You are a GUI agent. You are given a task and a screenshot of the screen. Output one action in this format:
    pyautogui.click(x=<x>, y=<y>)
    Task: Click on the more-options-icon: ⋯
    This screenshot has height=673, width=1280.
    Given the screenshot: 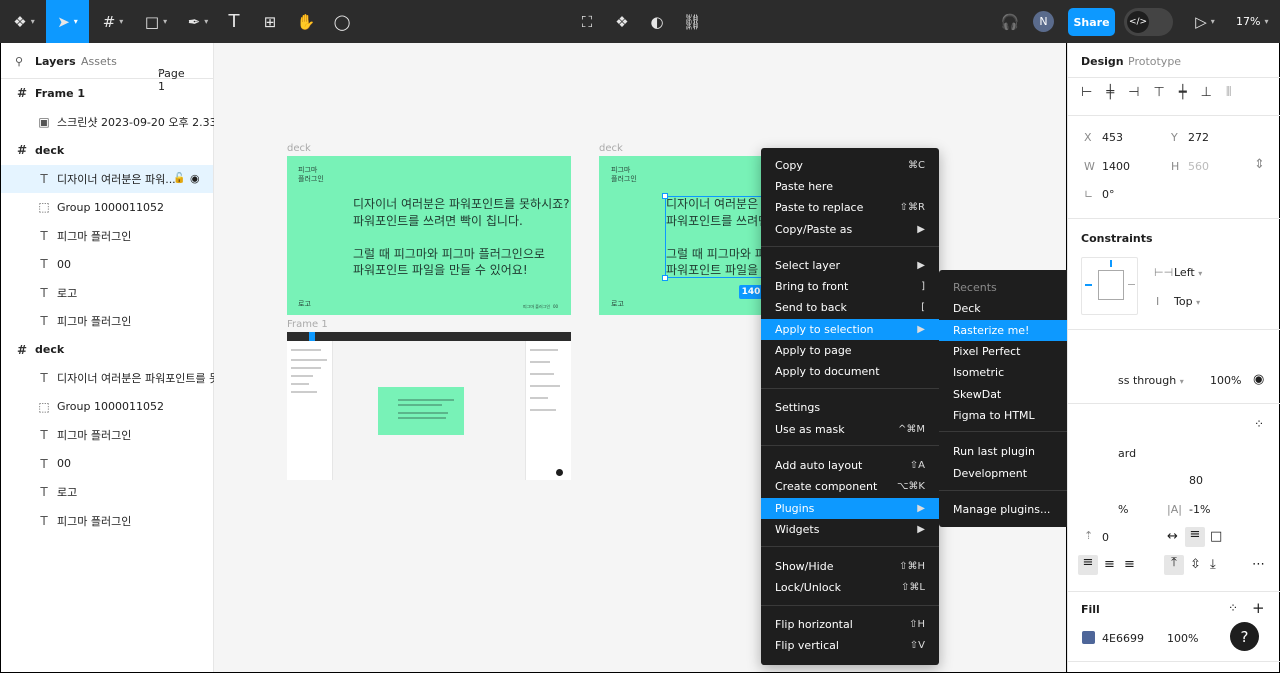 What is the action you would take?
    pyautogui.click(x=1258, y=564)
    